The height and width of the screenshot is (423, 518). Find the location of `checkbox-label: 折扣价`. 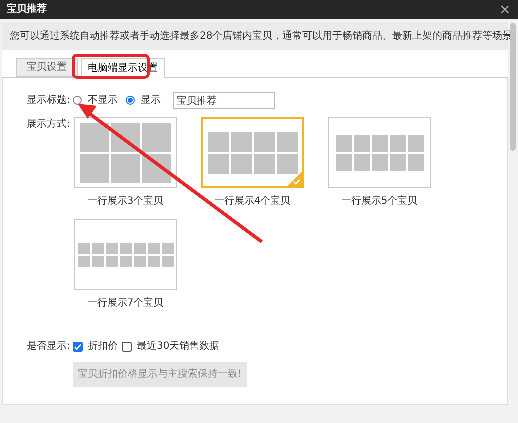

checkbox-label: 折扣价 is located at coordinates (103, 347).